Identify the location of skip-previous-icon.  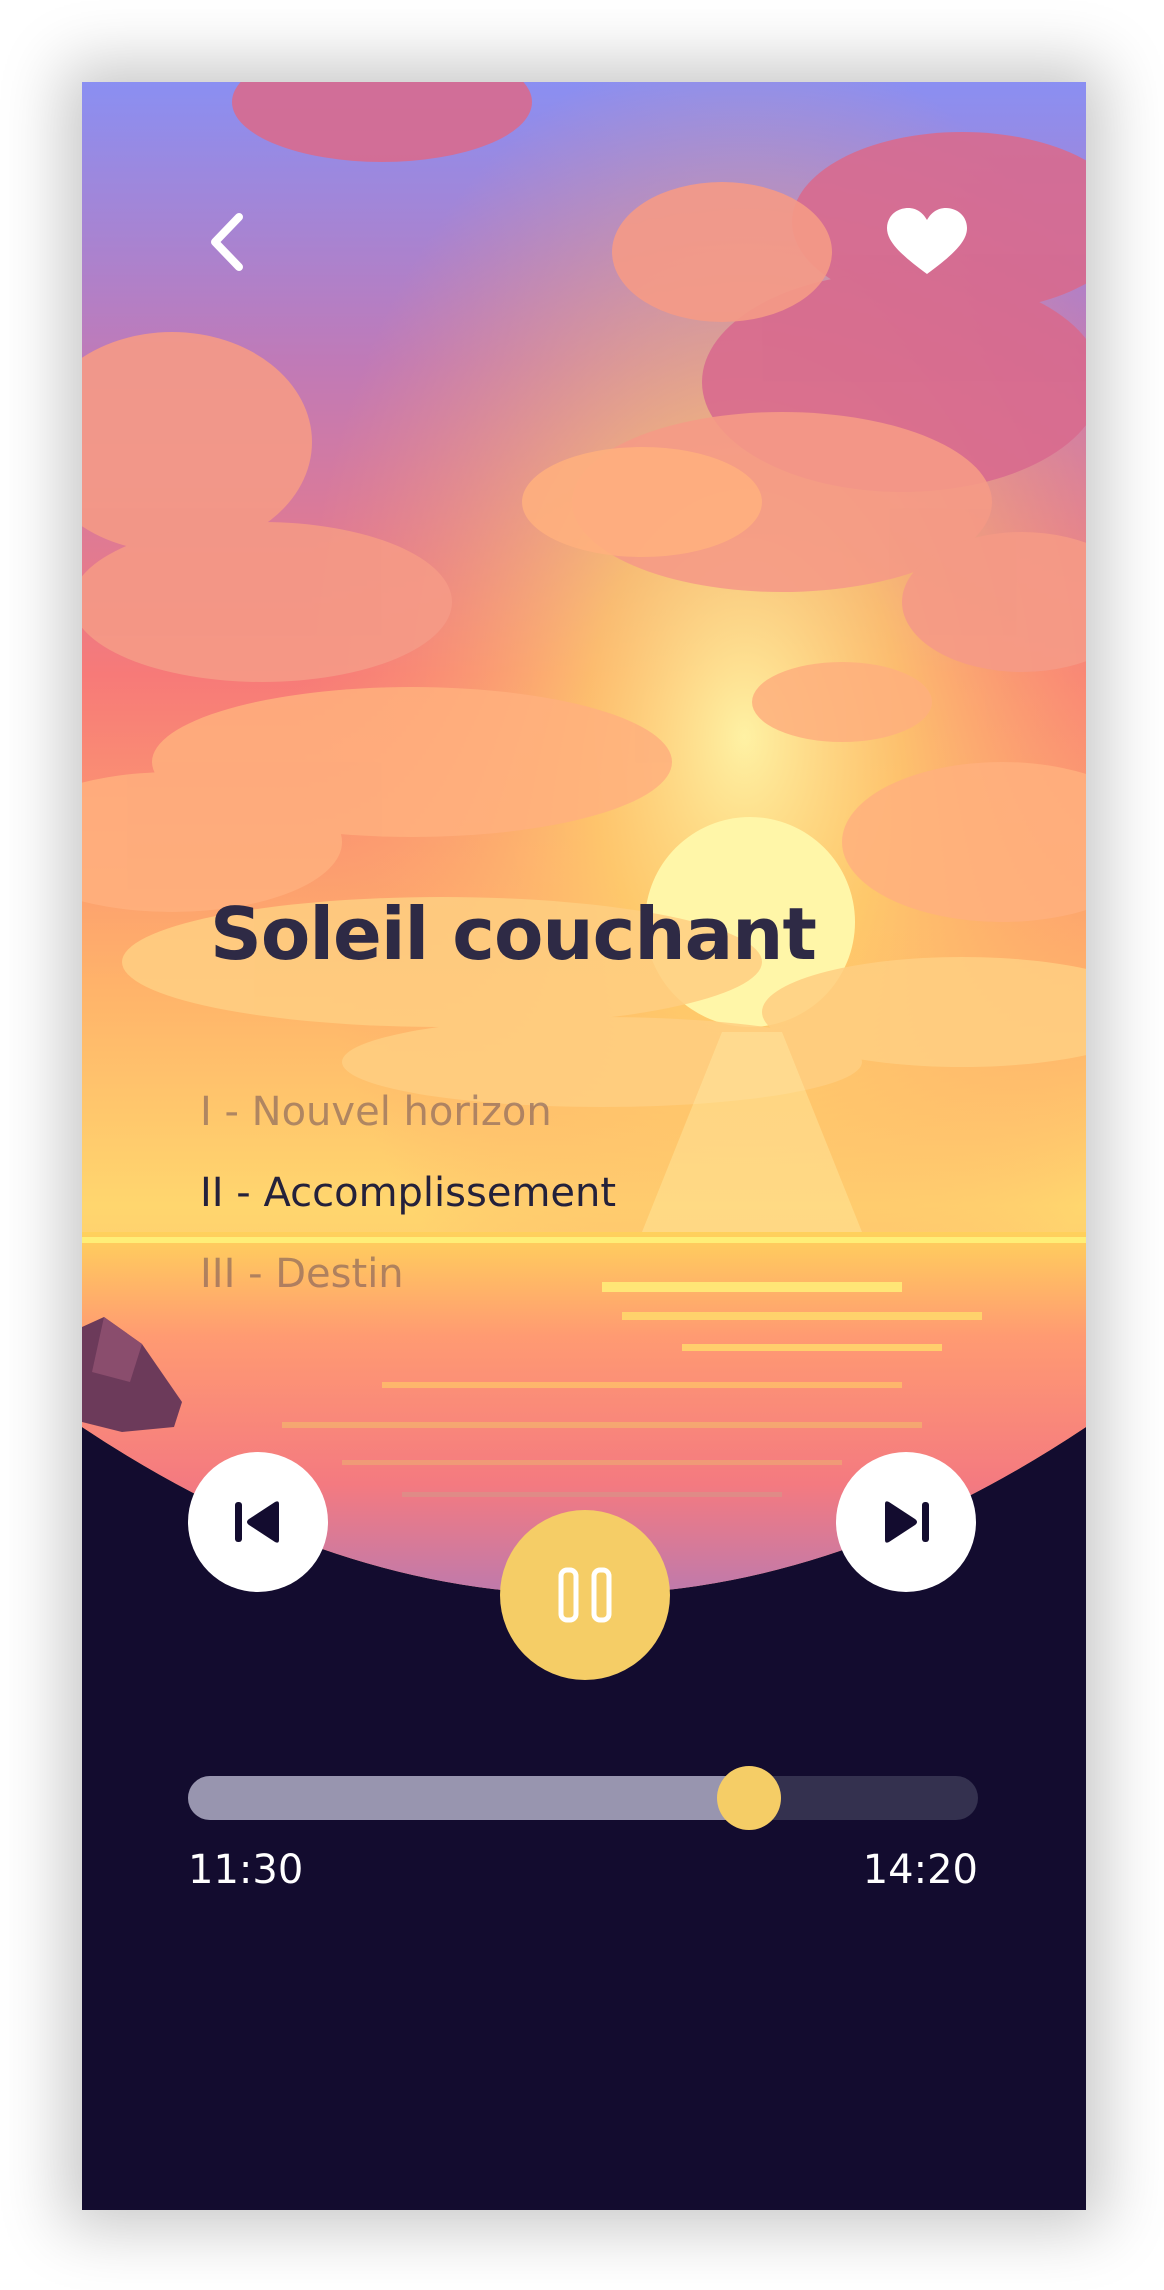
(257, 1522).